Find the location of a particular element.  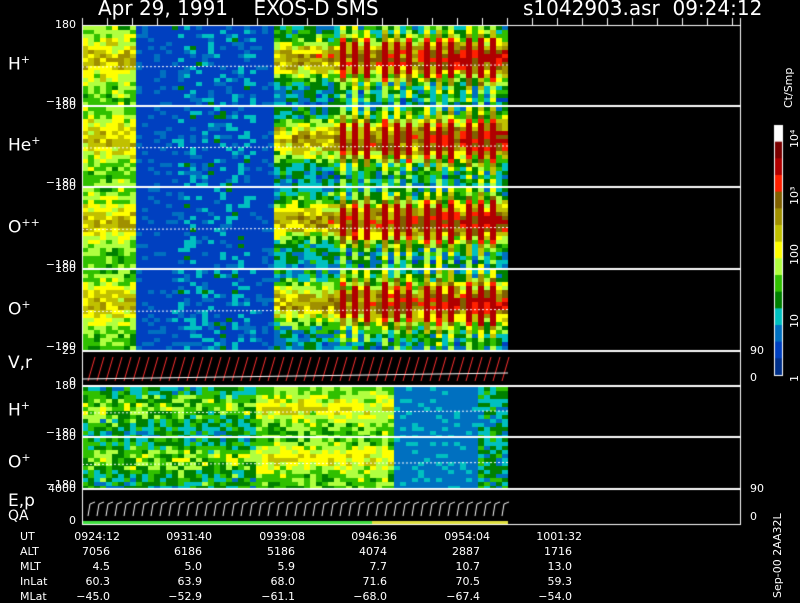

time-cell: 4.5 is located at coordinates (101, 566).